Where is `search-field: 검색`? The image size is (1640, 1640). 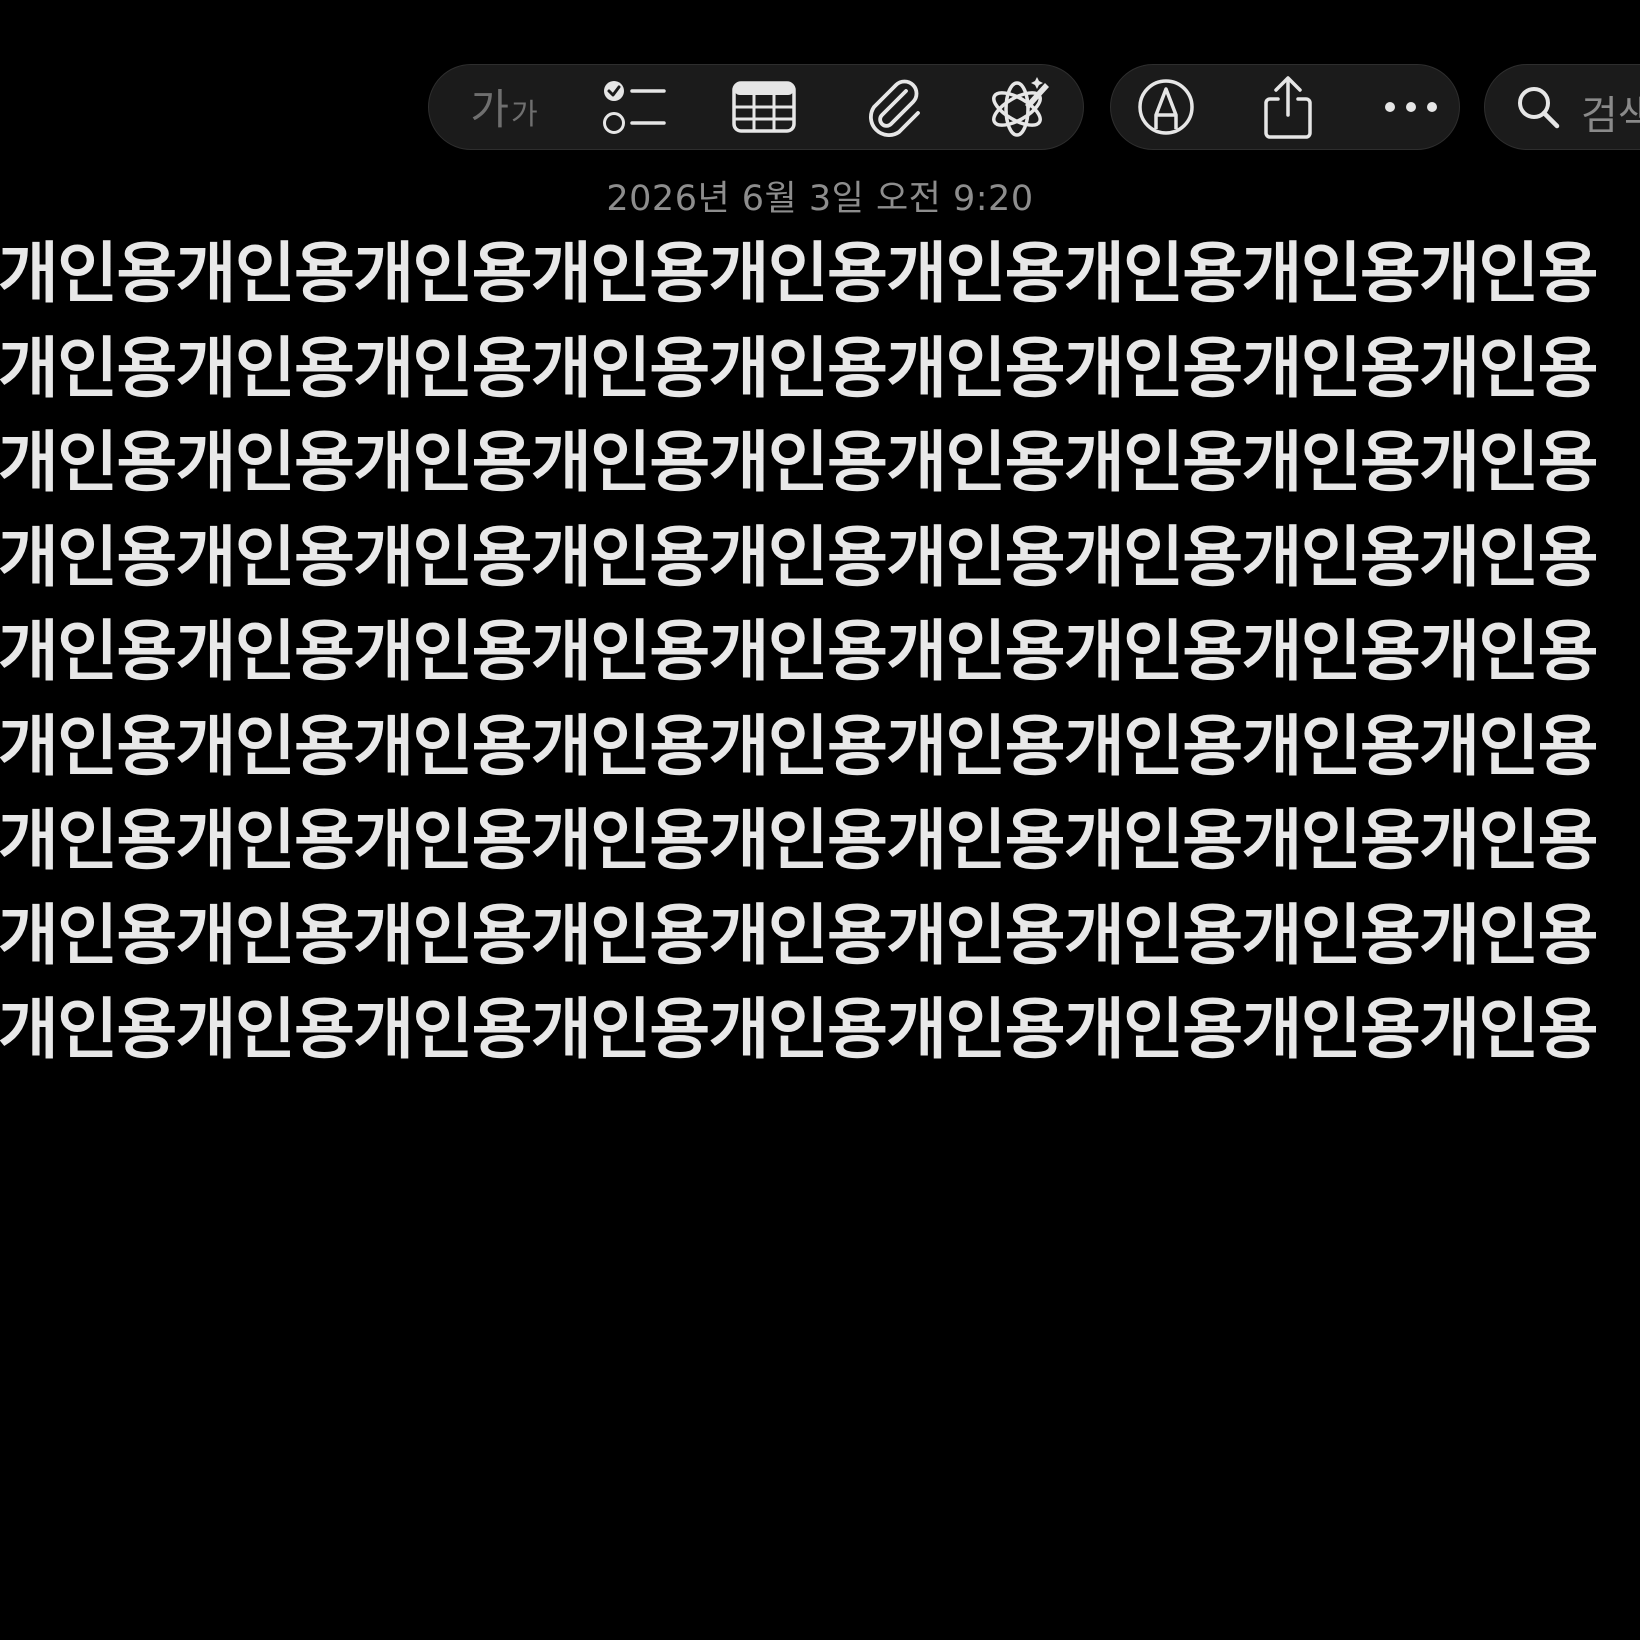
search-field: 검색 is located at coordinates (1562, 107).